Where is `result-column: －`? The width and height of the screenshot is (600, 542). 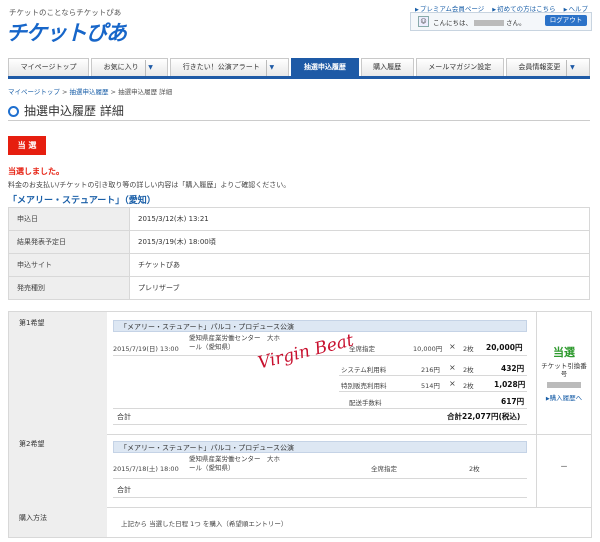
result-column: － is located at coordinates (563, 470).